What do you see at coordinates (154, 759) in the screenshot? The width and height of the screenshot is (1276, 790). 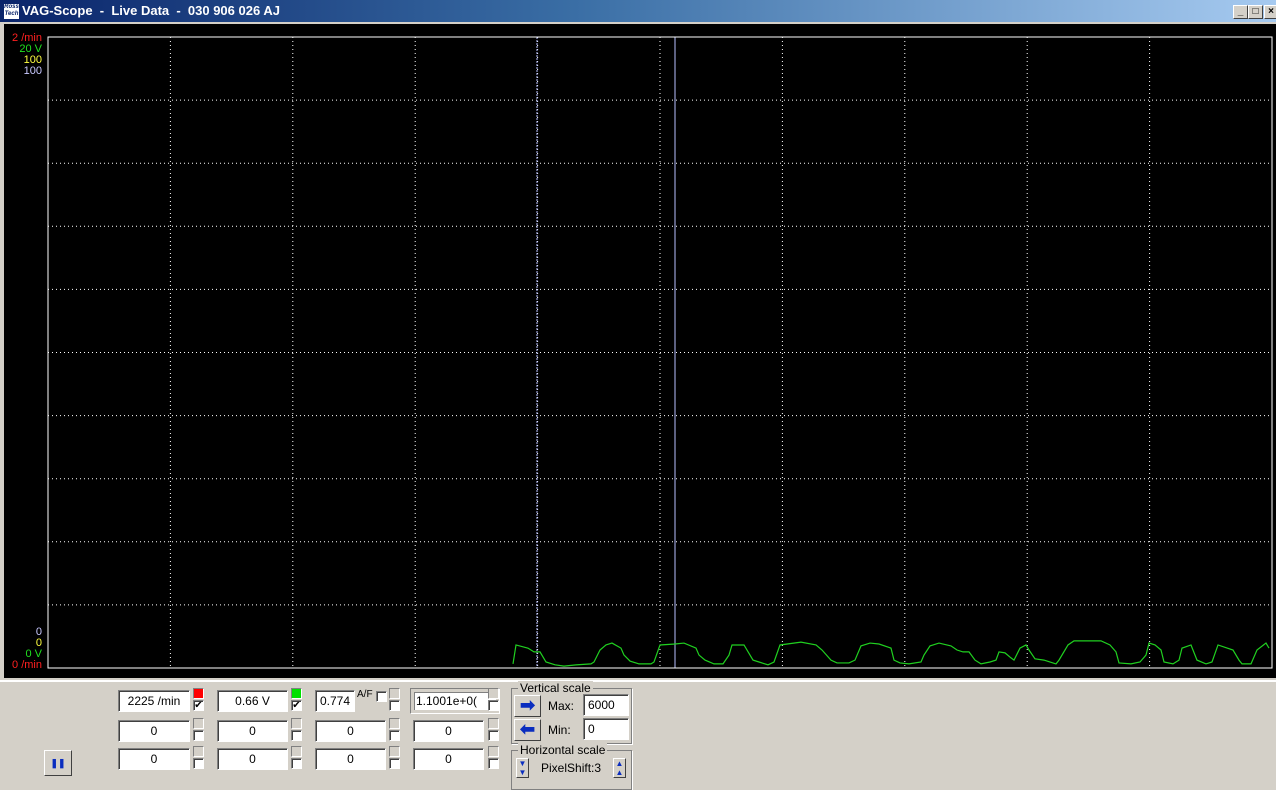 I see `channel9-value: 0` at bounding box center [154, 759].